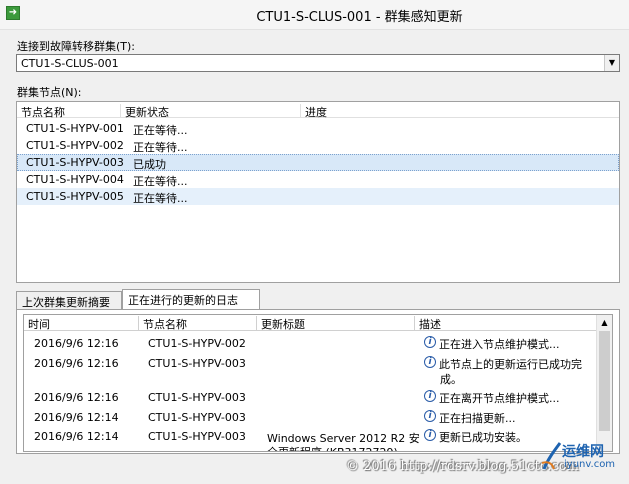 The height and width of the screenshot is (484, 629). I want to click on node-name: CTU1-S-HYPV-001, so click(75, 128).